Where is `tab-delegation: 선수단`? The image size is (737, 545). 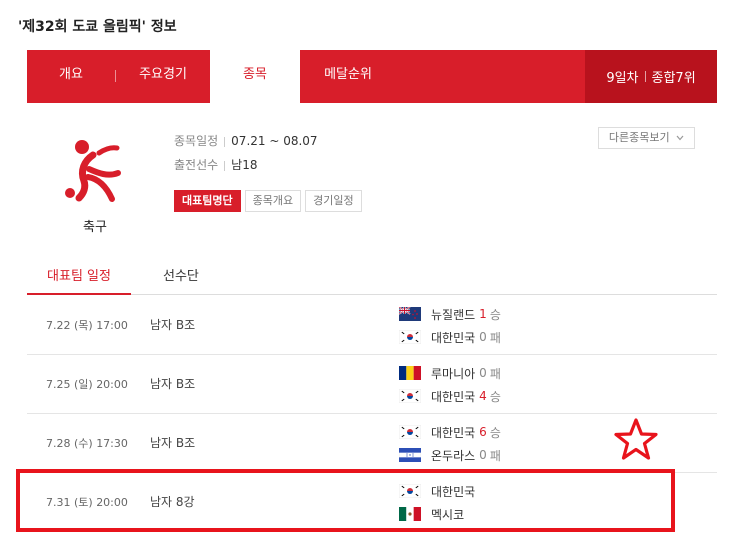 tab-delegation: 선수단 is located at coordinates (181, 277).